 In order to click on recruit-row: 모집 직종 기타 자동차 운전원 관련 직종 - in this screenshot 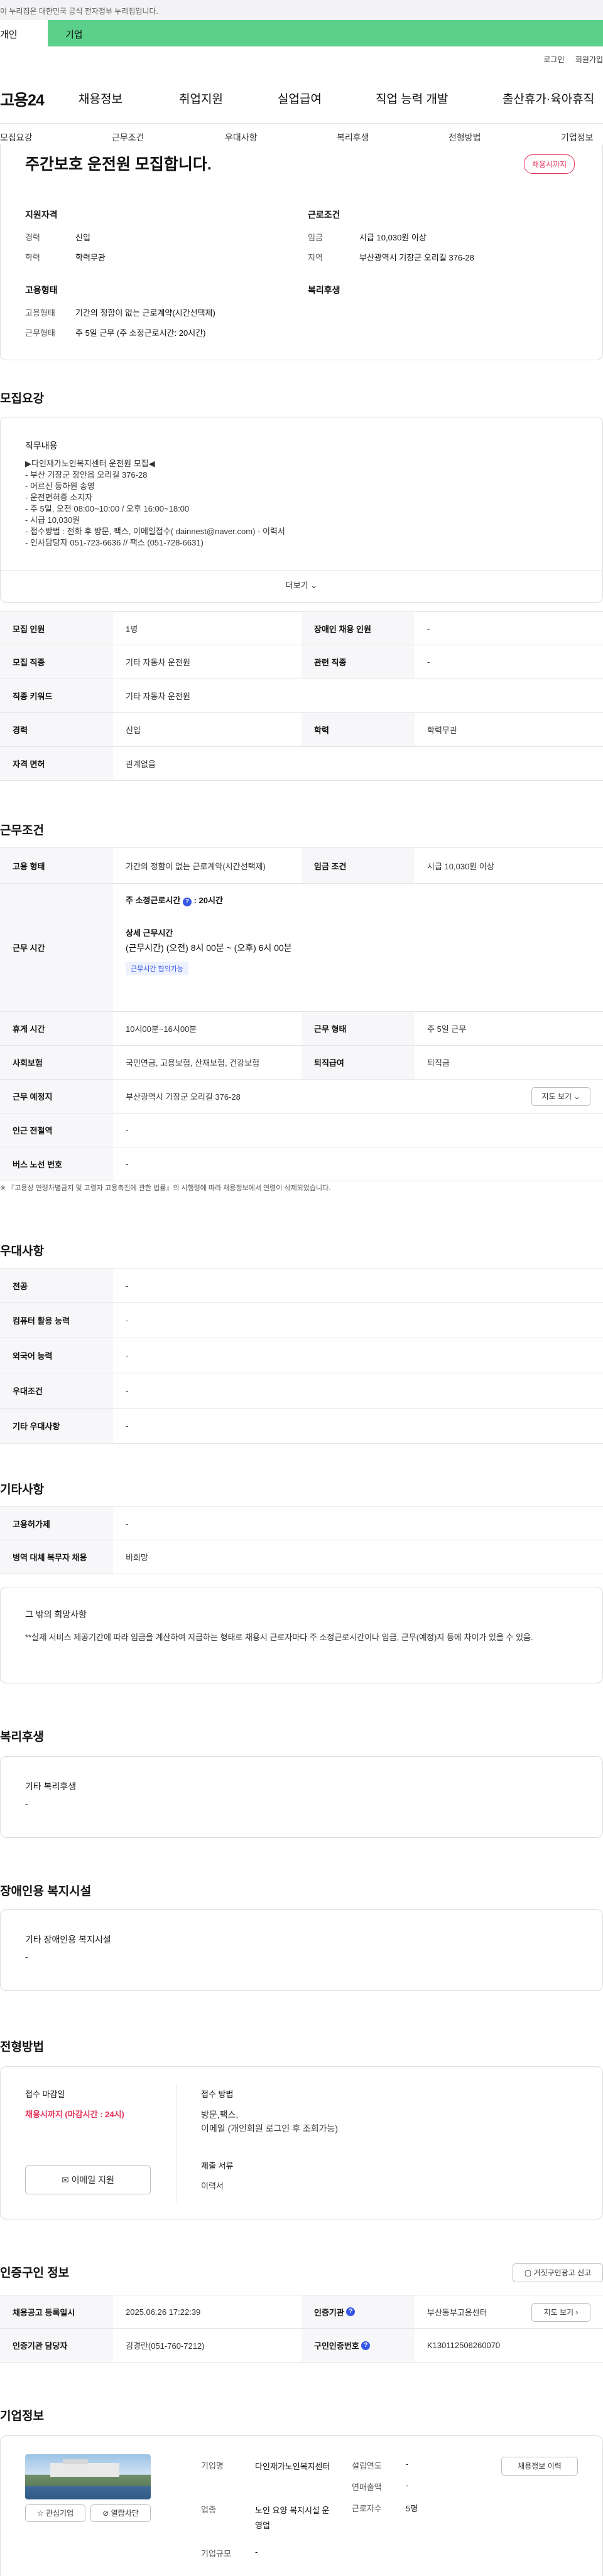, I will do `click(301, 662)`.